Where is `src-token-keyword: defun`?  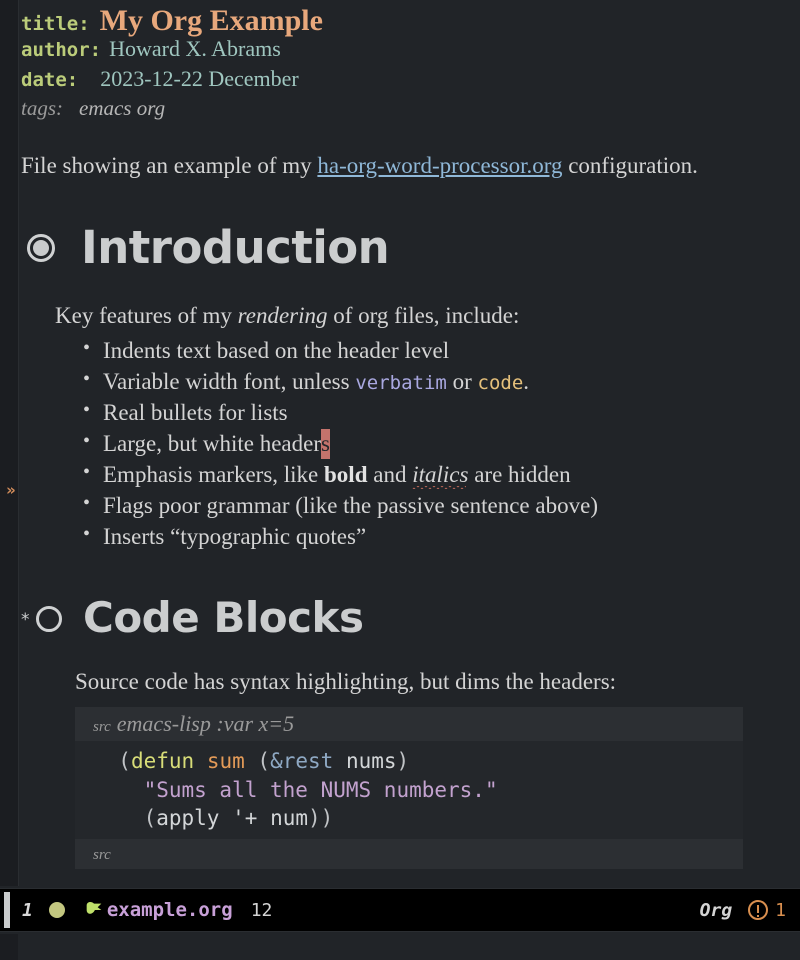 src-token-keyword: defun is located at coordinates (162, 760).